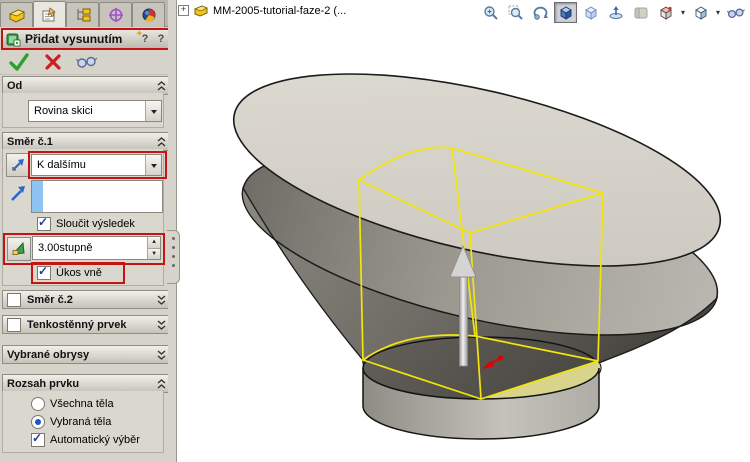 The width and height of the screenshot is (750, 462). I want to click on draft-angle-spinner: ▲ ▼, so click(153, 248).